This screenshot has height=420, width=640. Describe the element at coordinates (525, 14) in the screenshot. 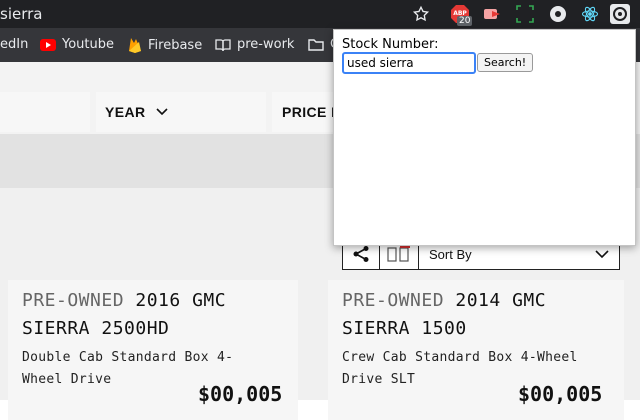

I see `screenshot-extension-icon` at that location.